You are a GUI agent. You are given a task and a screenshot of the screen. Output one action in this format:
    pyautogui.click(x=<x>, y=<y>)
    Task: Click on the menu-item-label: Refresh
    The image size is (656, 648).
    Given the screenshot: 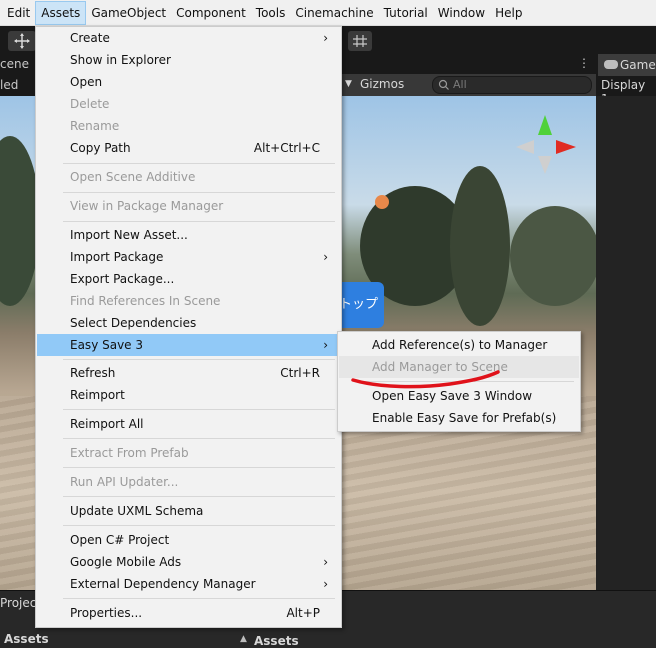 What is the action you would take?
    pyautogui.click(x=93, y=373)
    